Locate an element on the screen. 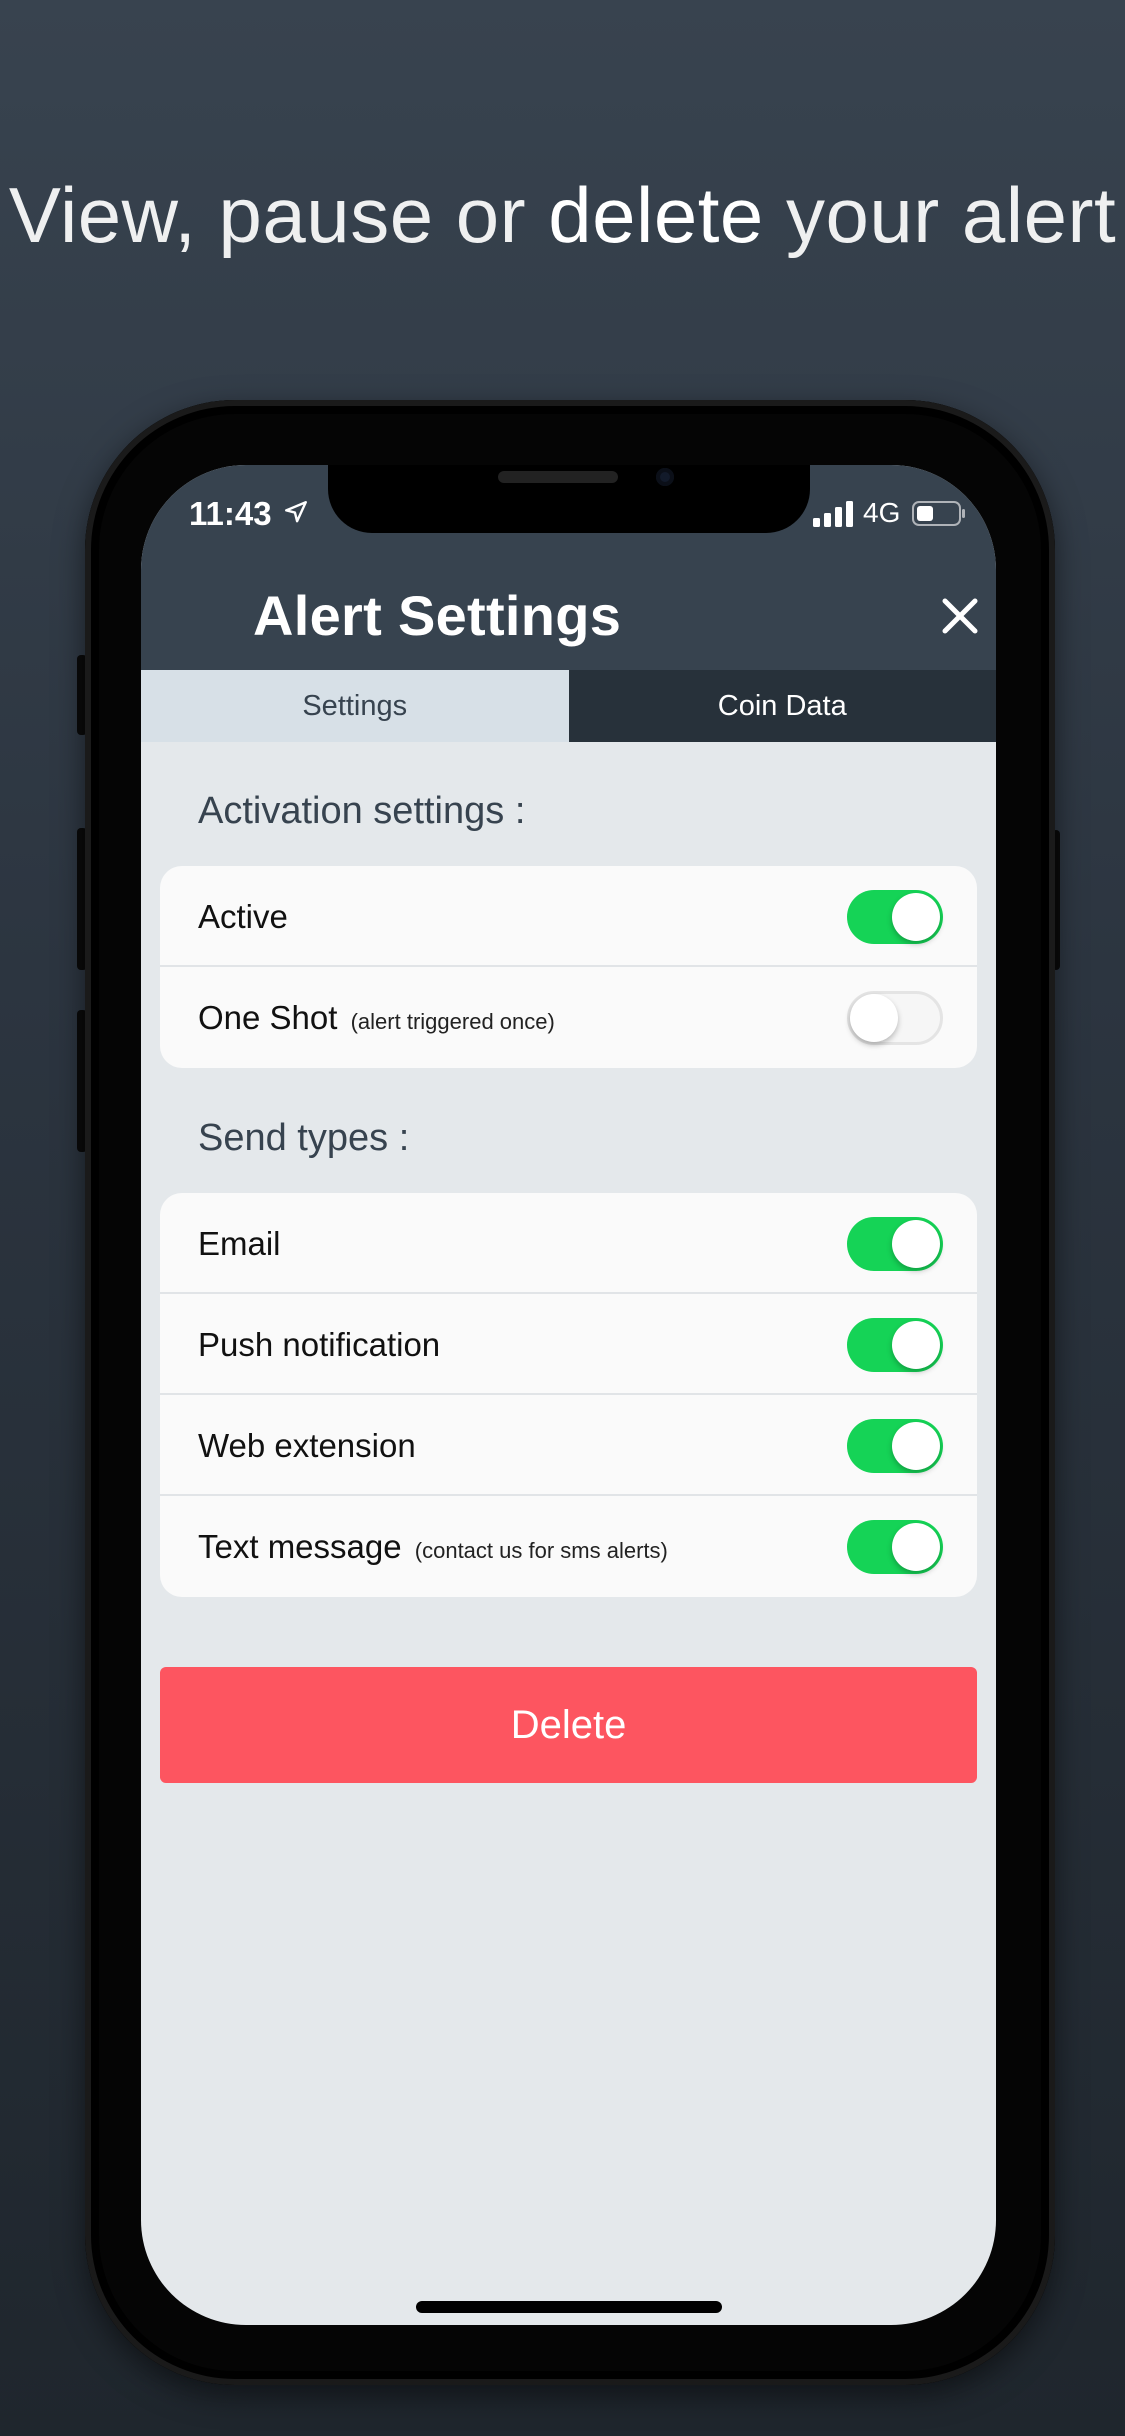  send-row-push: Push notification is located at coordinates (568, 1344).